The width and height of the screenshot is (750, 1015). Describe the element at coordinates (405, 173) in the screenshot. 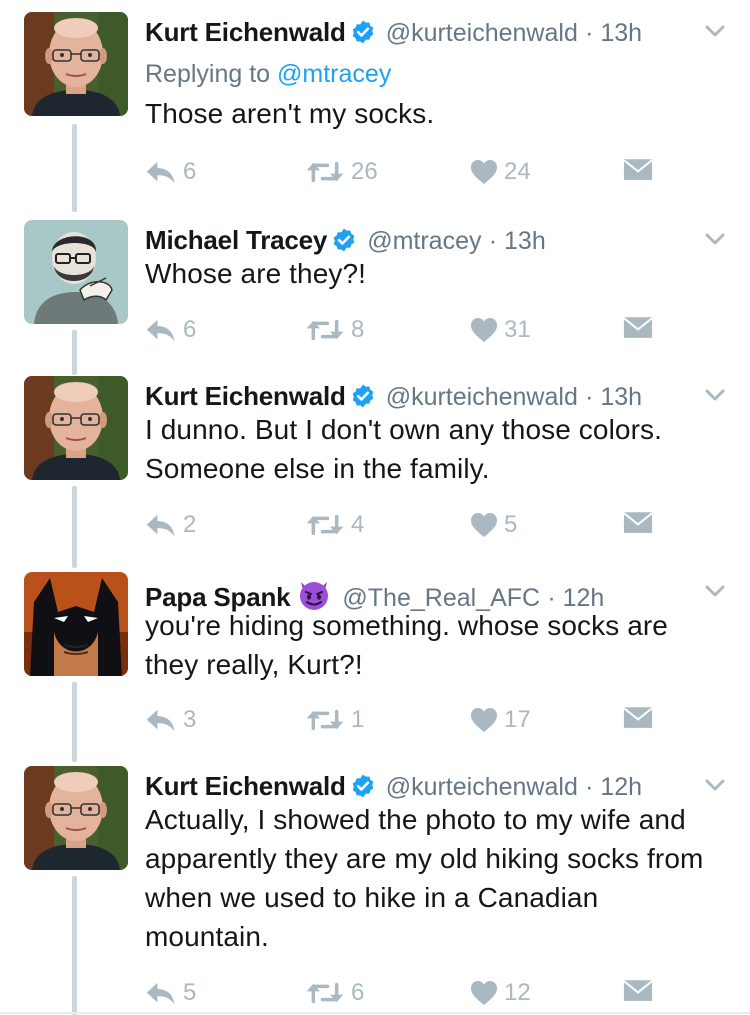

I see `tweet-actions: 6 26 24` at that location.